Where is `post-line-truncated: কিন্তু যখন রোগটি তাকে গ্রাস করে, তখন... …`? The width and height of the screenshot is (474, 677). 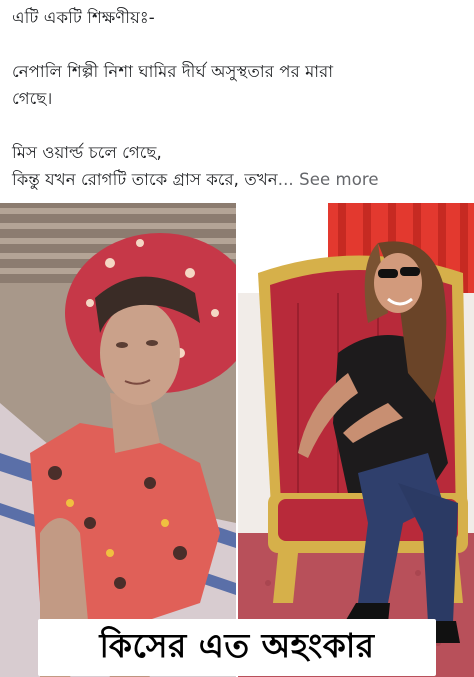 post-line-truncated: কিন্তু যখন রোগটি তাকে গ্রাস করে, তখন... … is located at coordinates (238, 179).